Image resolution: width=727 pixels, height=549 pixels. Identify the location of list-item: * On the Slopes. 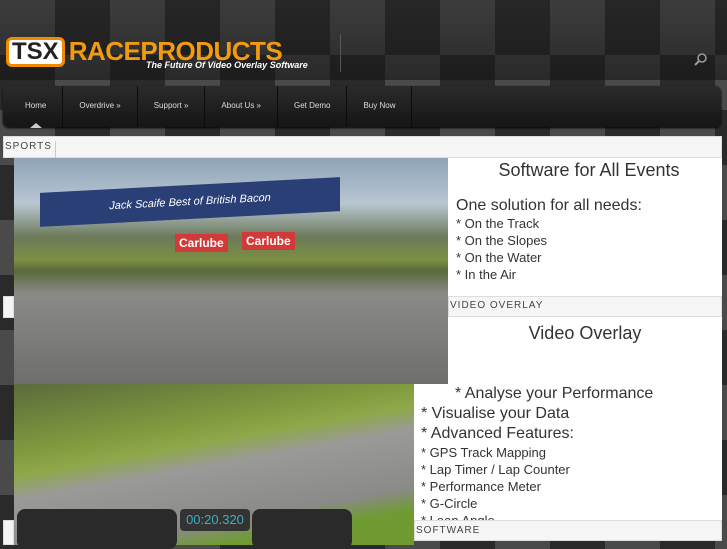
(502, 240).